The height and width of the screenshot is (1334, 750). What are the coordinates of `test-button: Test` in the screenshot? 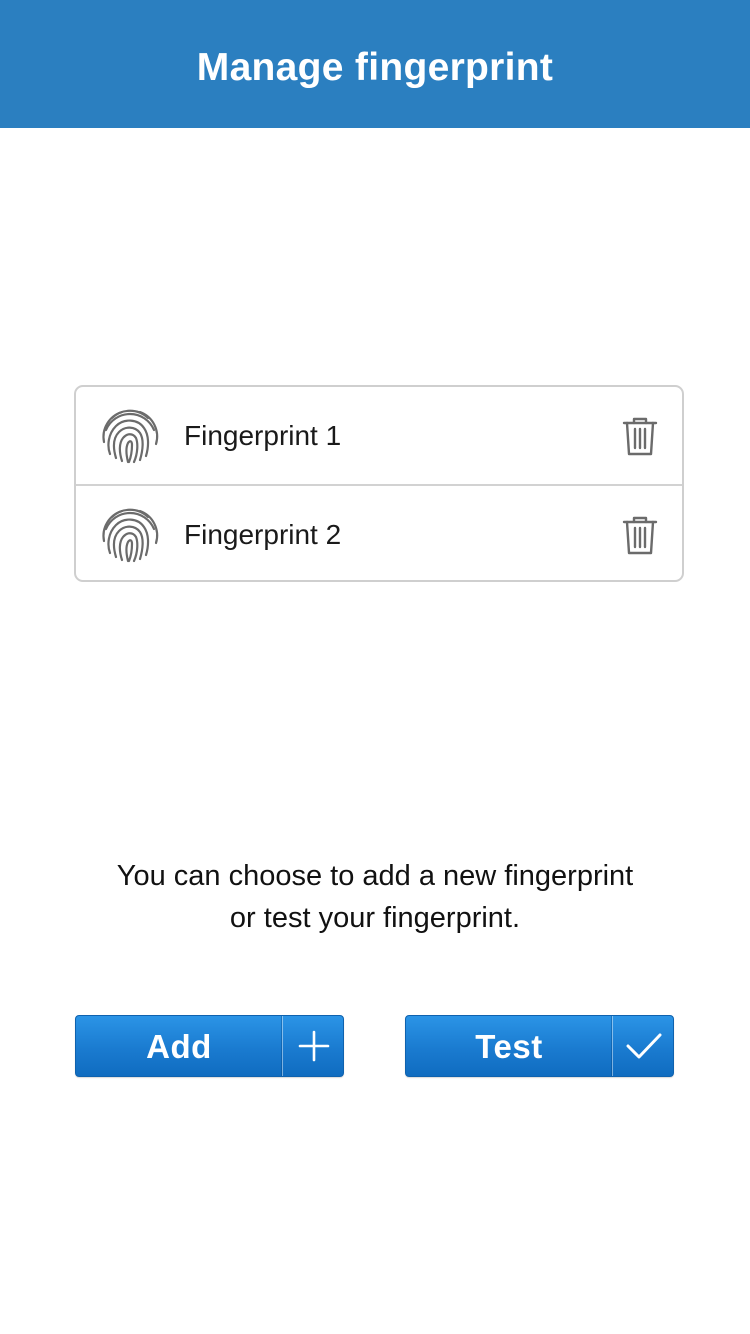 It's located at (539, 1046).